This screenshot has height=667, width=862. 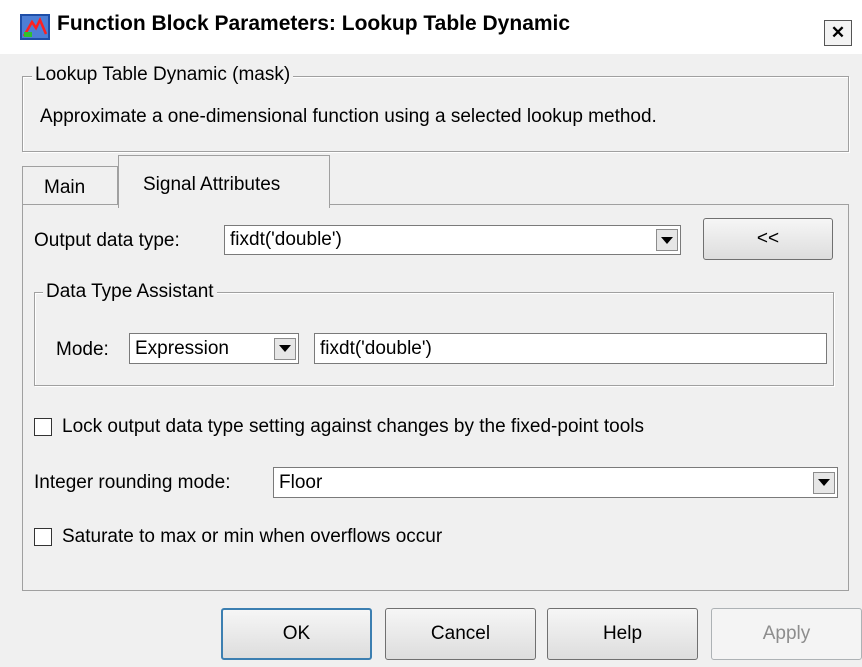 What do you see at coordinates (163, 75) in the screenshot?
I see `mask-legend: Lookup Table Dynamic (mask)` at bounding box center [163, 75].